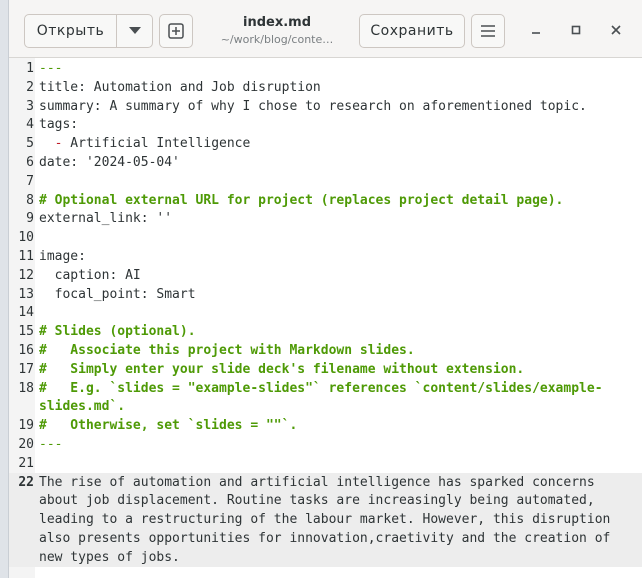 This screenshot has height=578, width=642. I want to click on code-line: external_link: '', so click(106, 219).